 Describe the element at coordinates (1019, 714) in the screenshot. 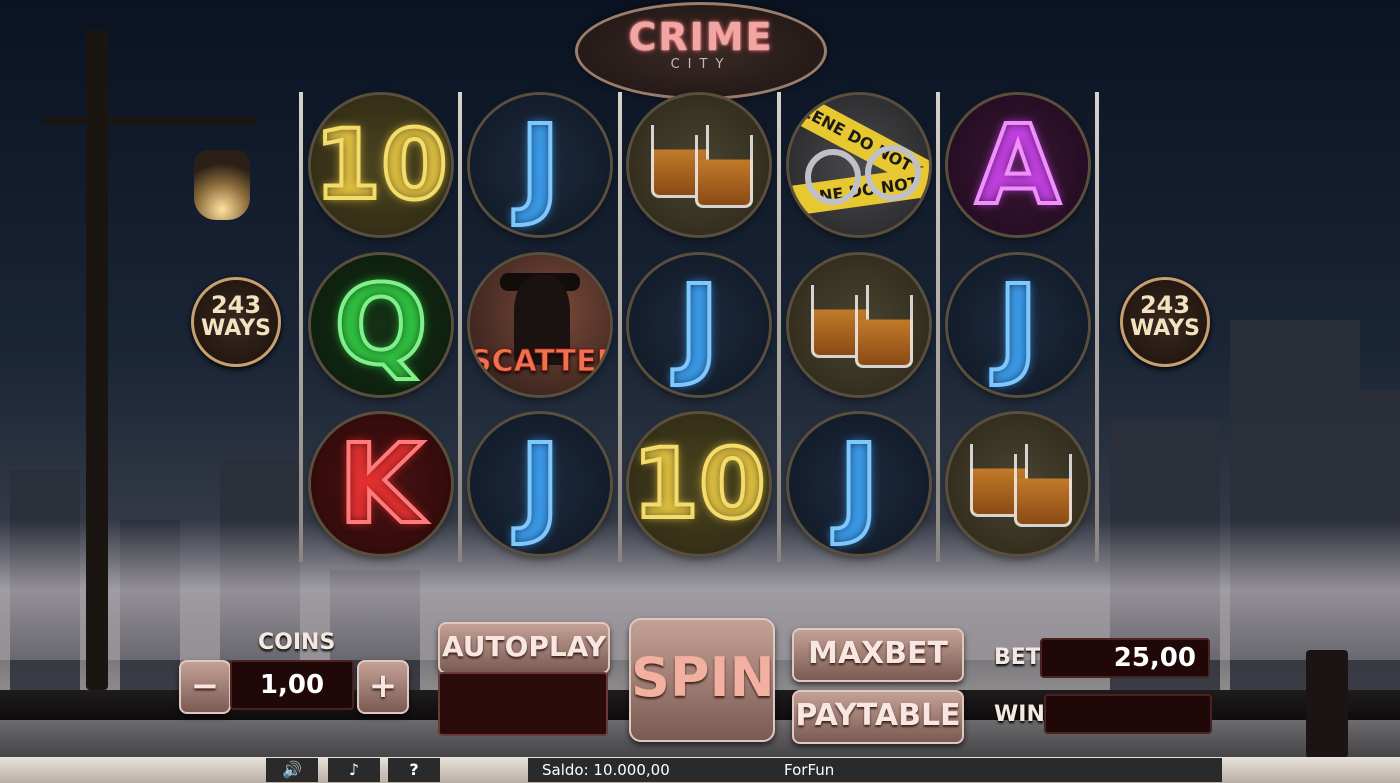

I see `win-label: WIN` at that location.